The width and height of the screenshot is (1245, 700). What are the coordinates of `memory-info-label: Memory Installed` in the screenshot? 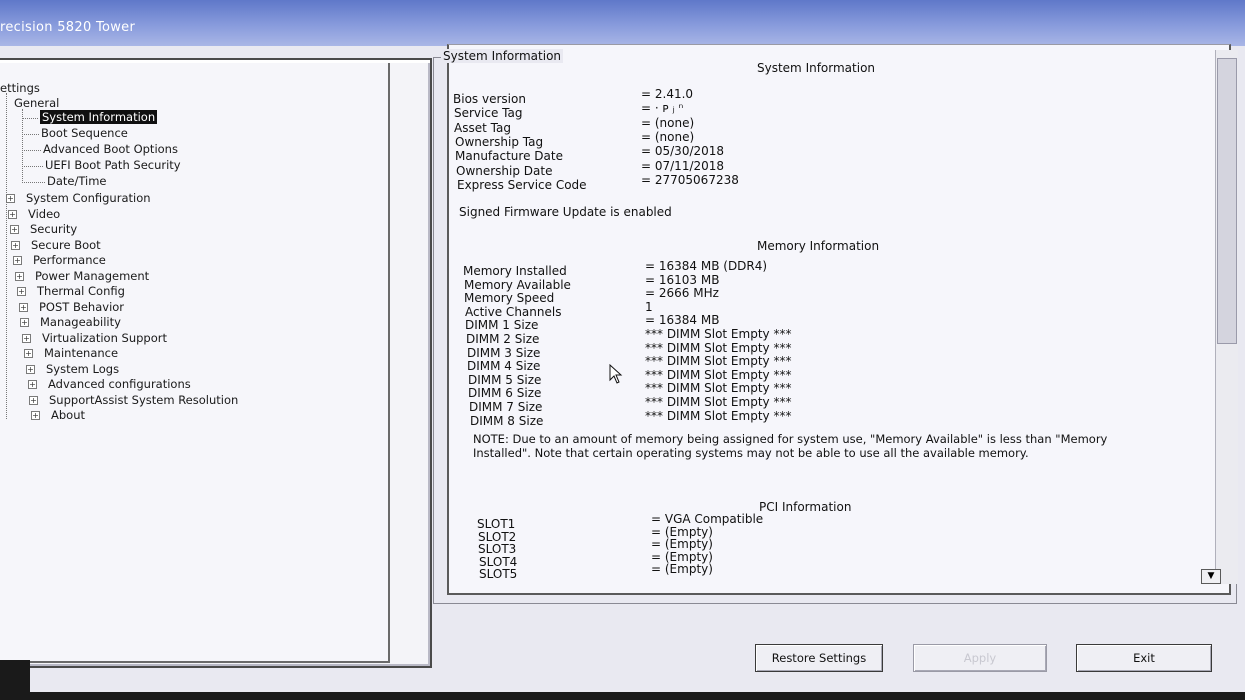 It's located at (515, 271).